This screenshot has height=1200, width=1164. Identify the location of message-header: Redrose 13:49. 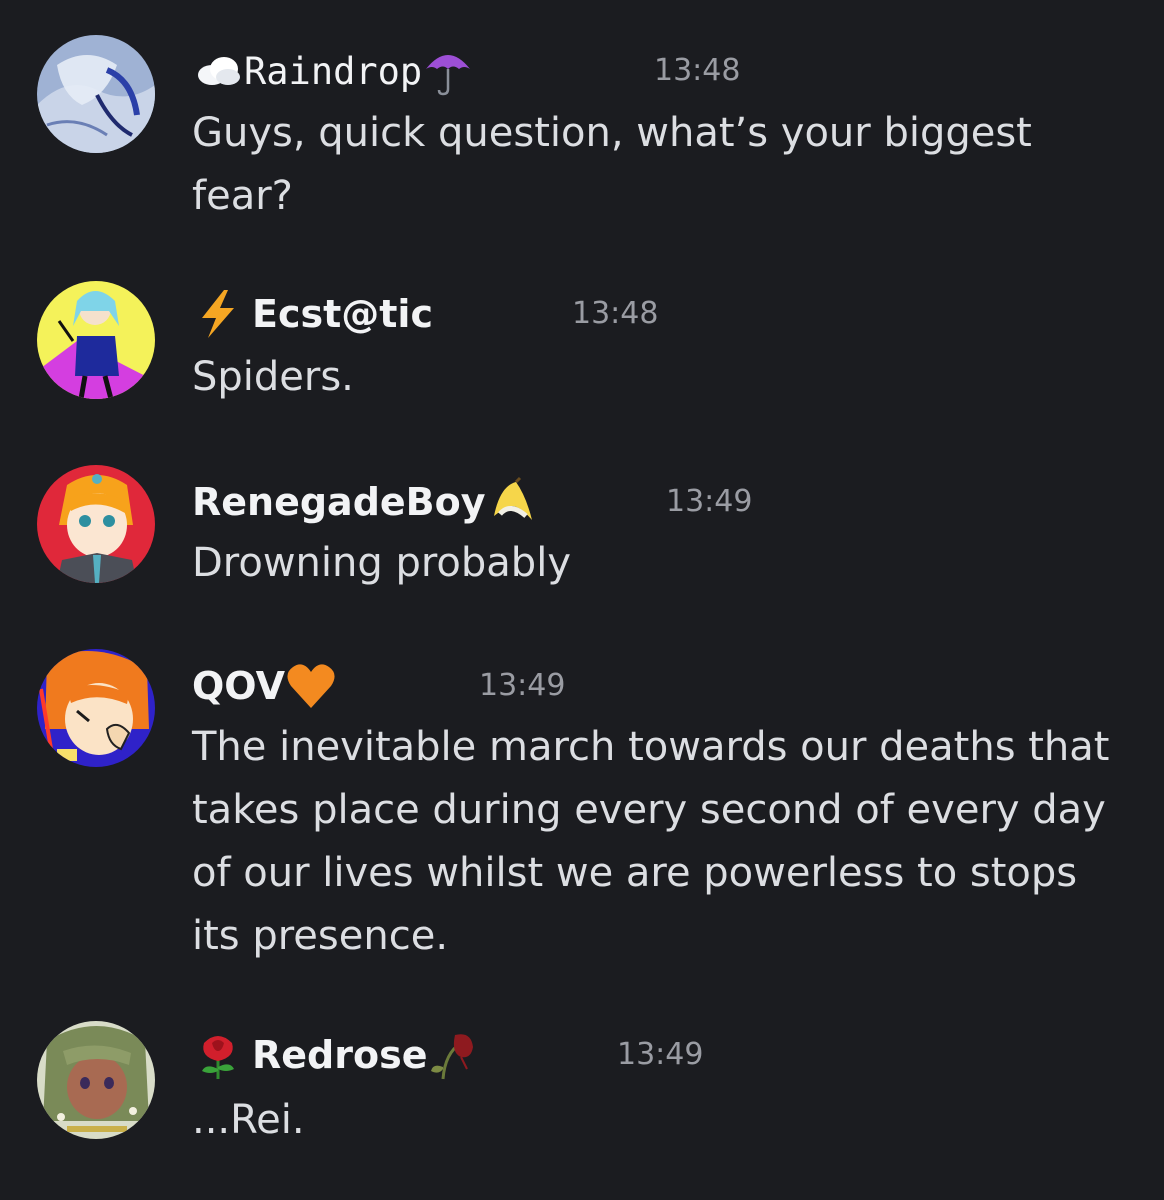
(672, 1055).